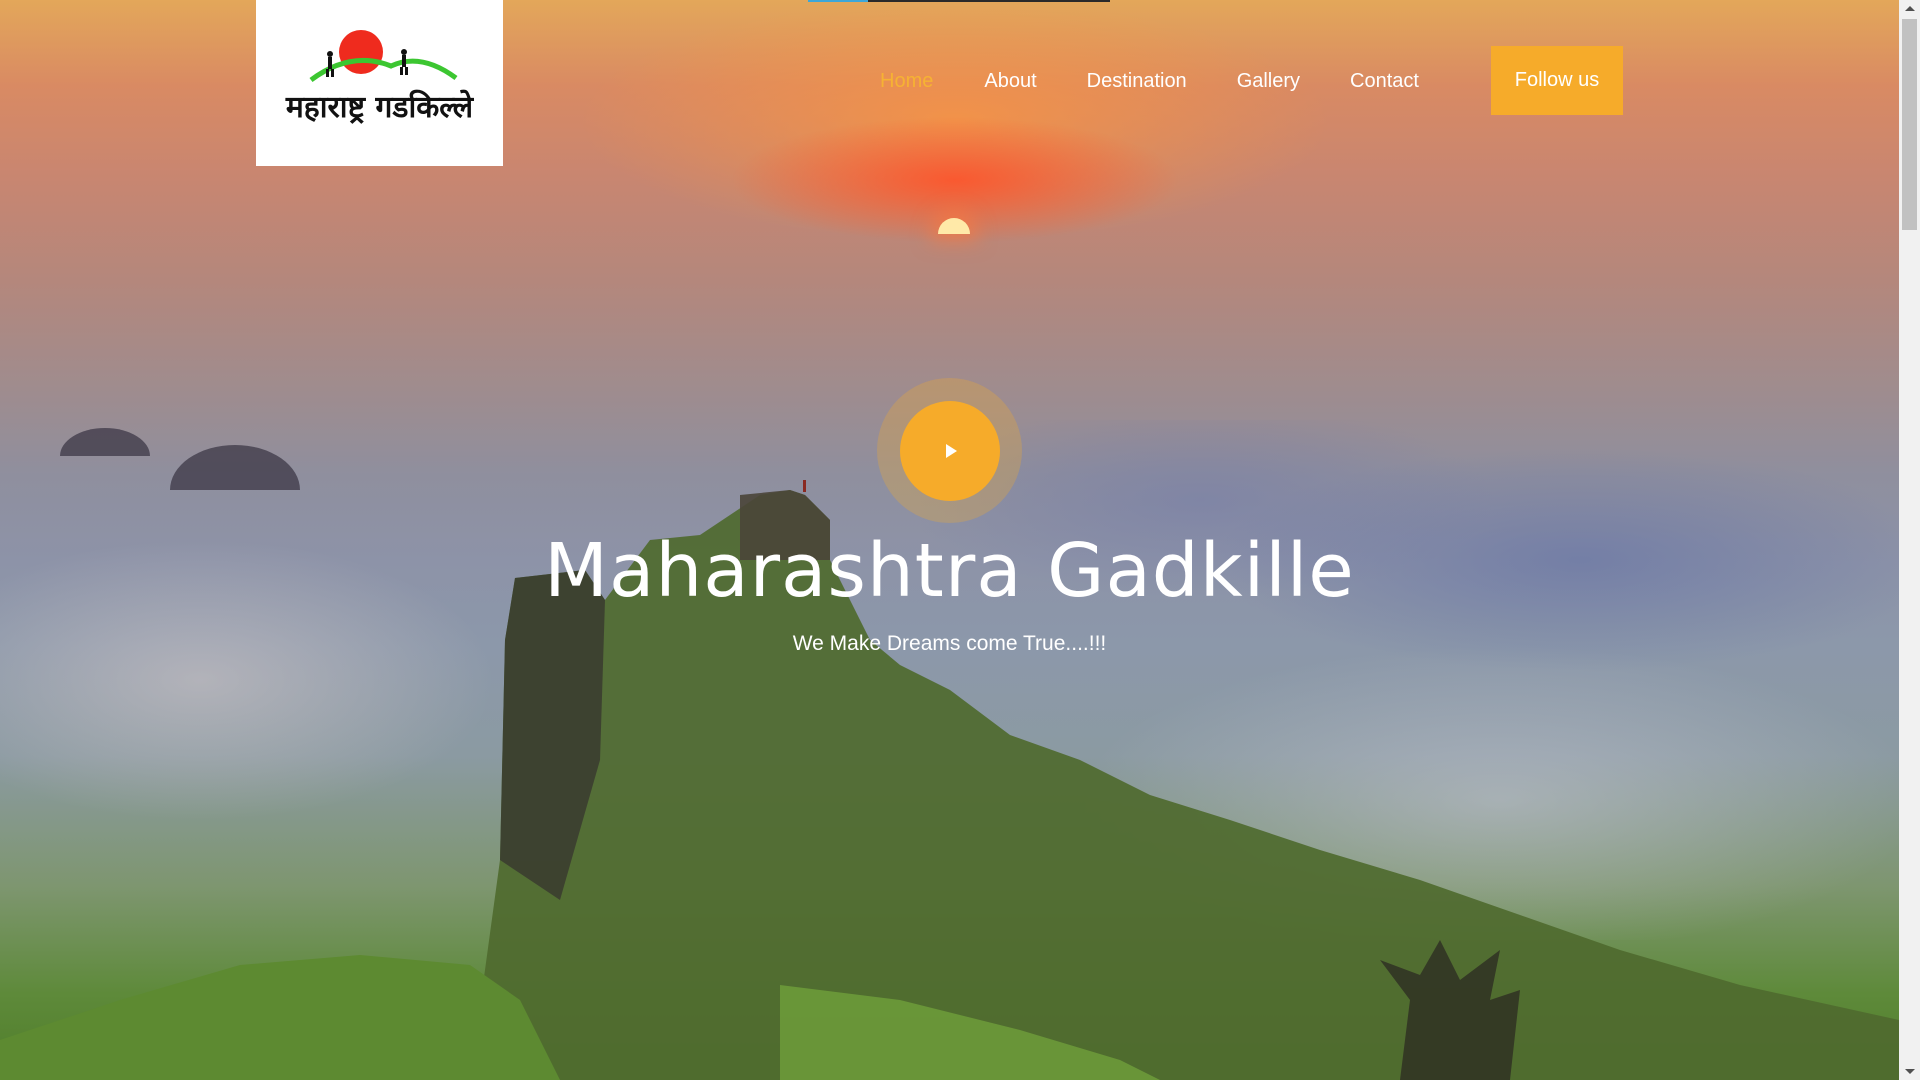 The height and width of the screenshot is (1080, 1920). What do you see at coordinates (1268, 81) in the screenshot?
I see `nav-gallery: Gallery` at bounding box center [1268, 81].